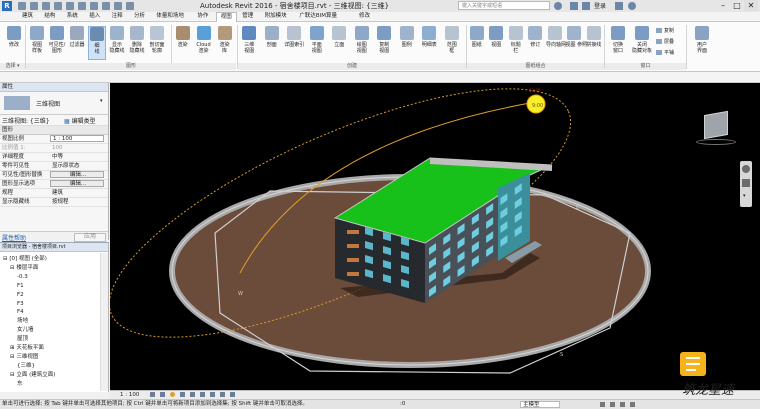  I want to click on browser-node: {三维}, so click(26, 366).